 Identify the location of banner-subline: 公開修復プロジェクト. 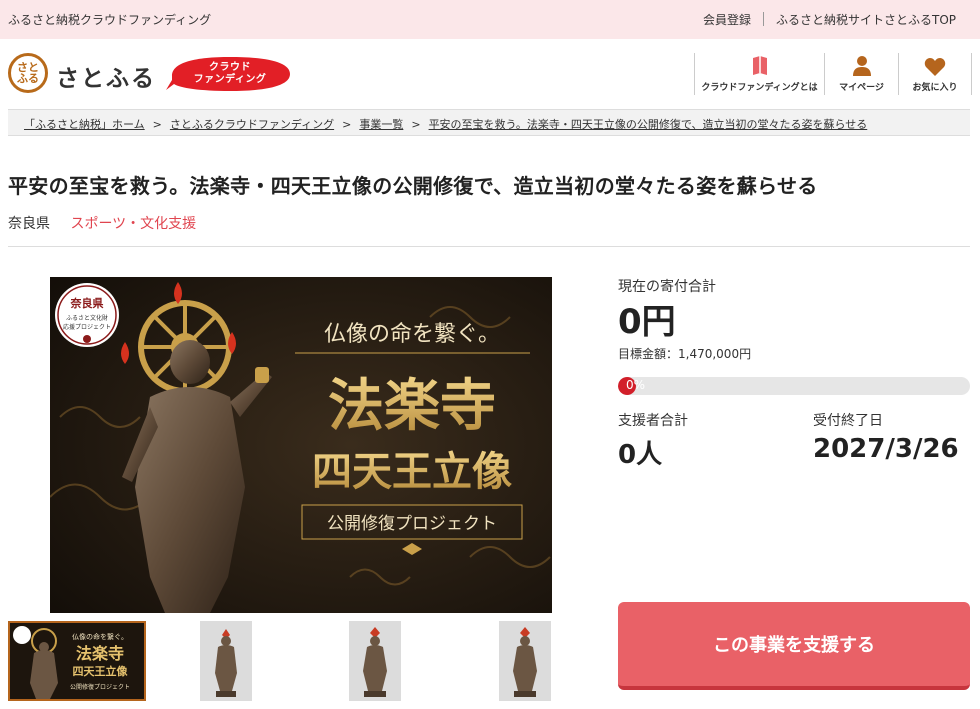
(412, 524).